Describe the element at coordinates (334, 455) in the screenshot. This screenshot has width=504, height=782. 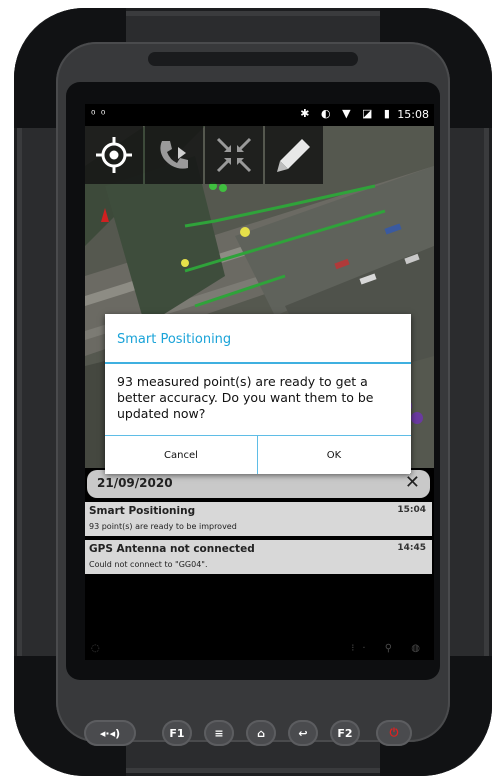
I see `ok-button: OK` at that location.